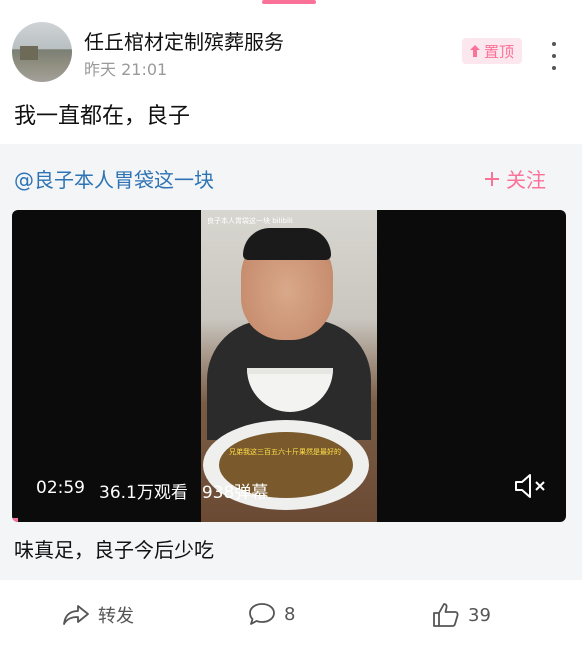  Describe the element at coordinates (60, 488) in the screenshot. I see `video-duration: 02:59` at that location.